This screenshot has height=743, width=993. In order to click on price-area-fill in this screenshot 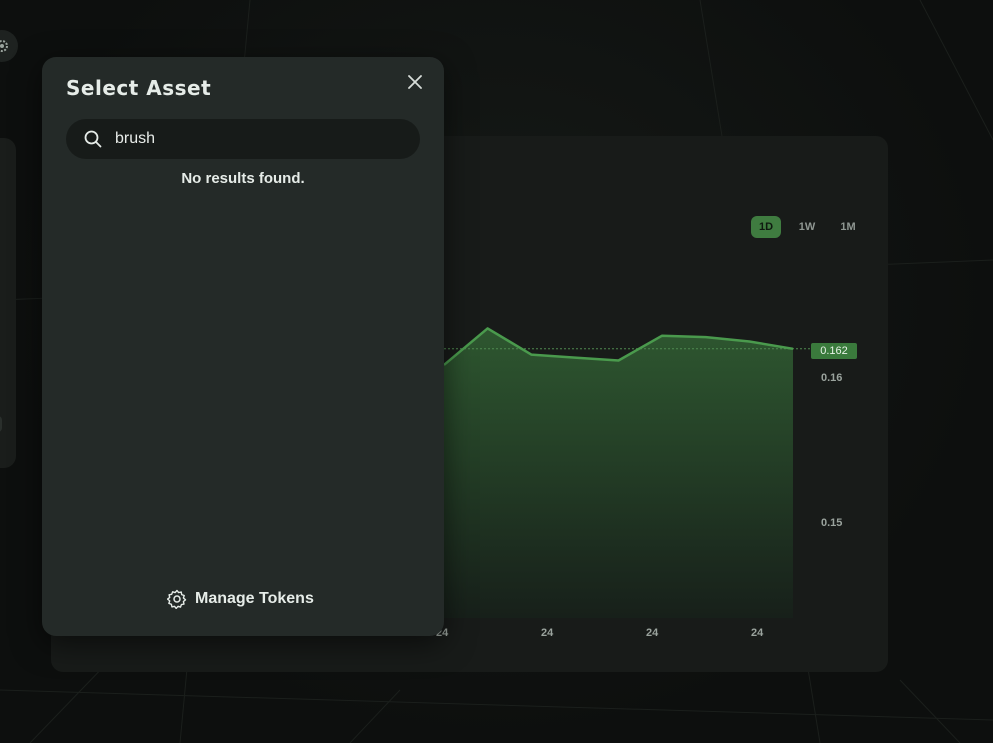, I will do `click(618, 473)`.